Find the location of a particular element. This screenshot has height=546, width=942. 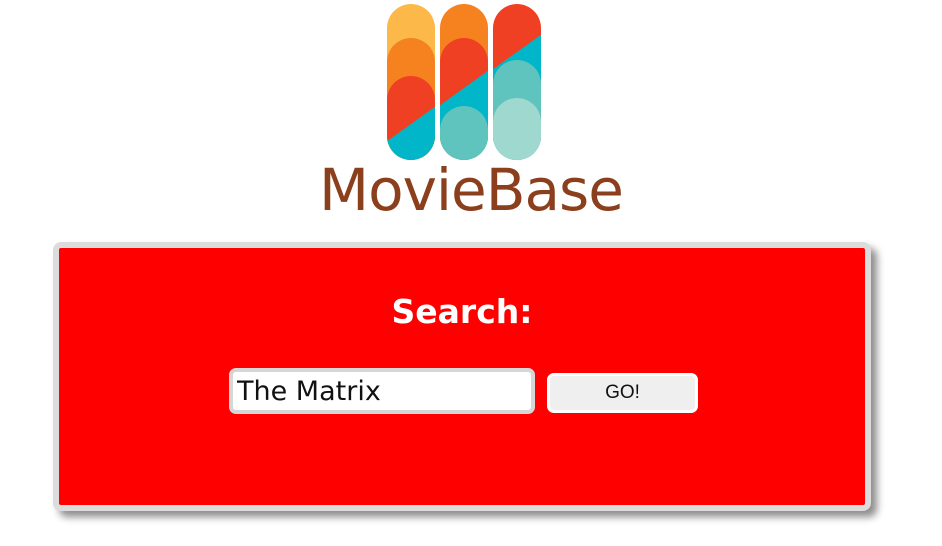

go-button: GO! is located at coordinates (622, 393).